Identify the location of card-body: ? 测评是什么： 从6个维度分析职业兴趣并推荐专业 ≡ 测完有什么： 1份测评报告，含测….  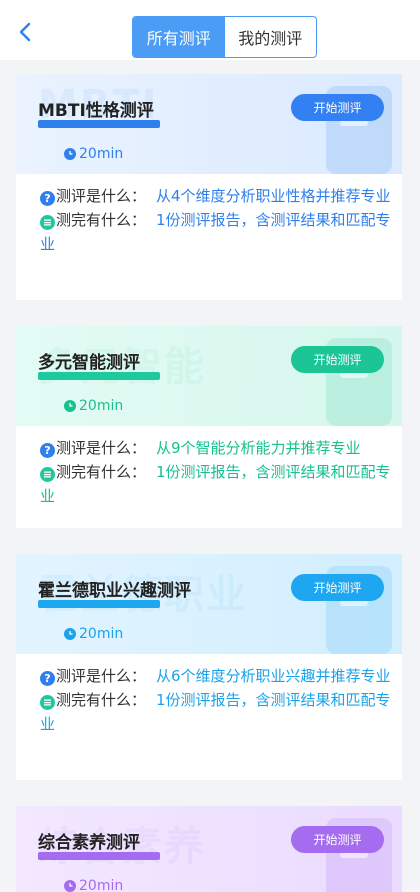
(209, 699).